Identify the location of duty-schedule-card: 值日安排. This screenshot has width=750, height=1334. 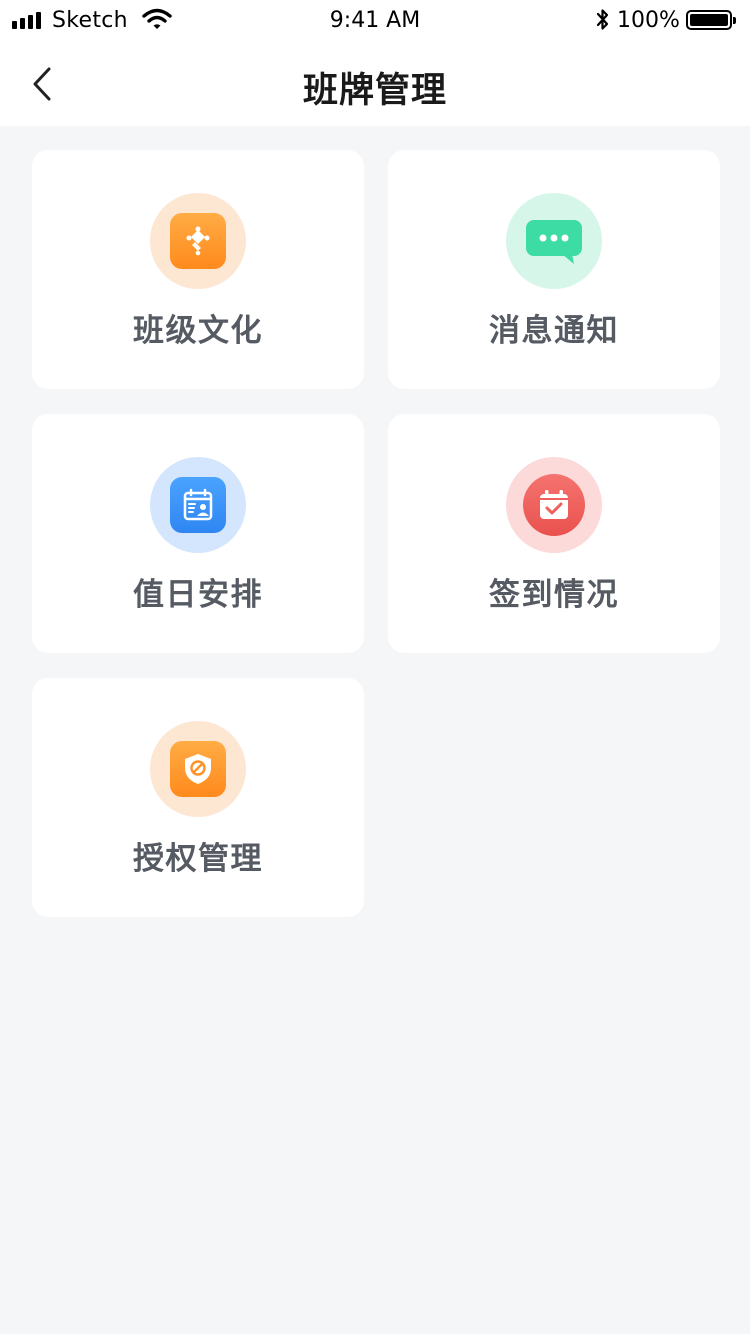
(198, 533).